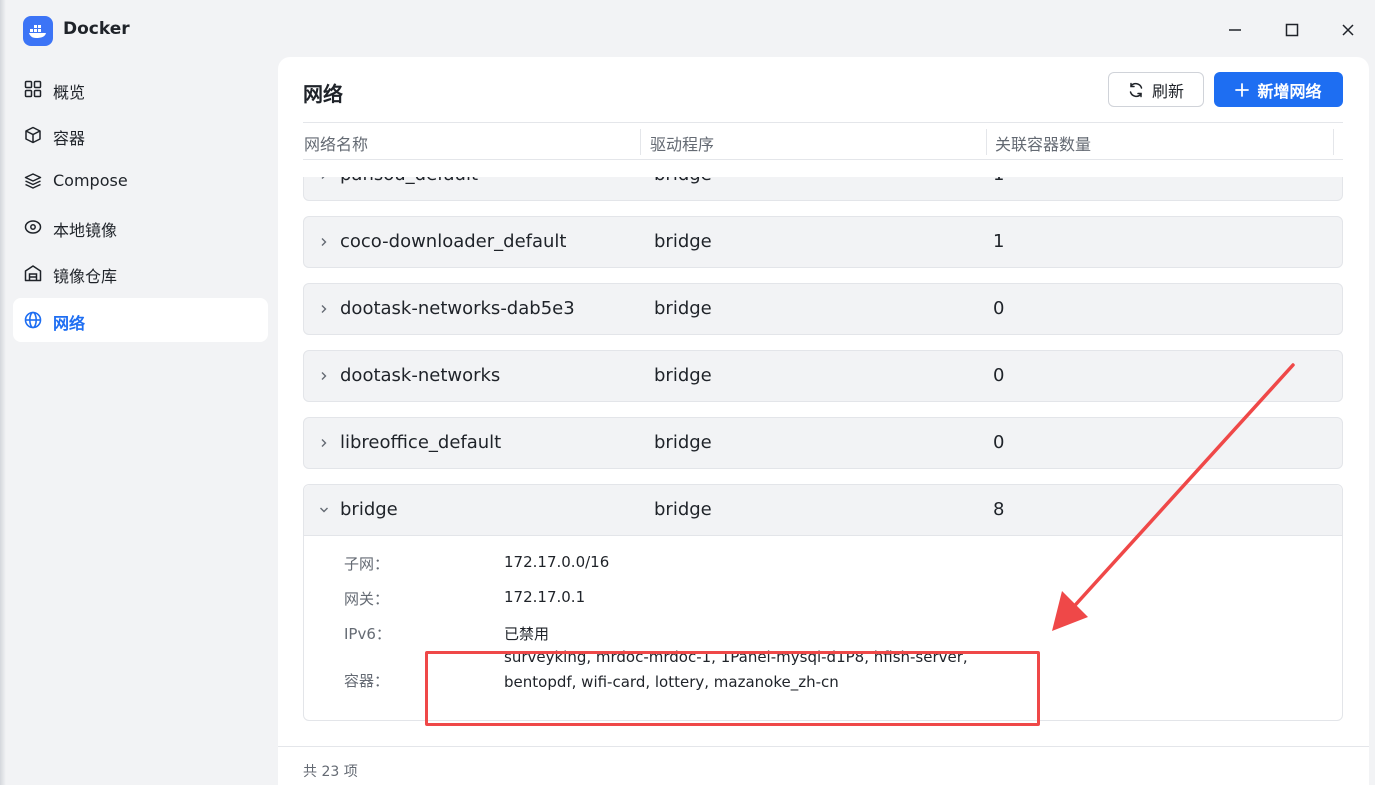 Image resolution: width=1375 pixels, height=785 pixels. I want to click on minimize-icon, so click(1235, 30).